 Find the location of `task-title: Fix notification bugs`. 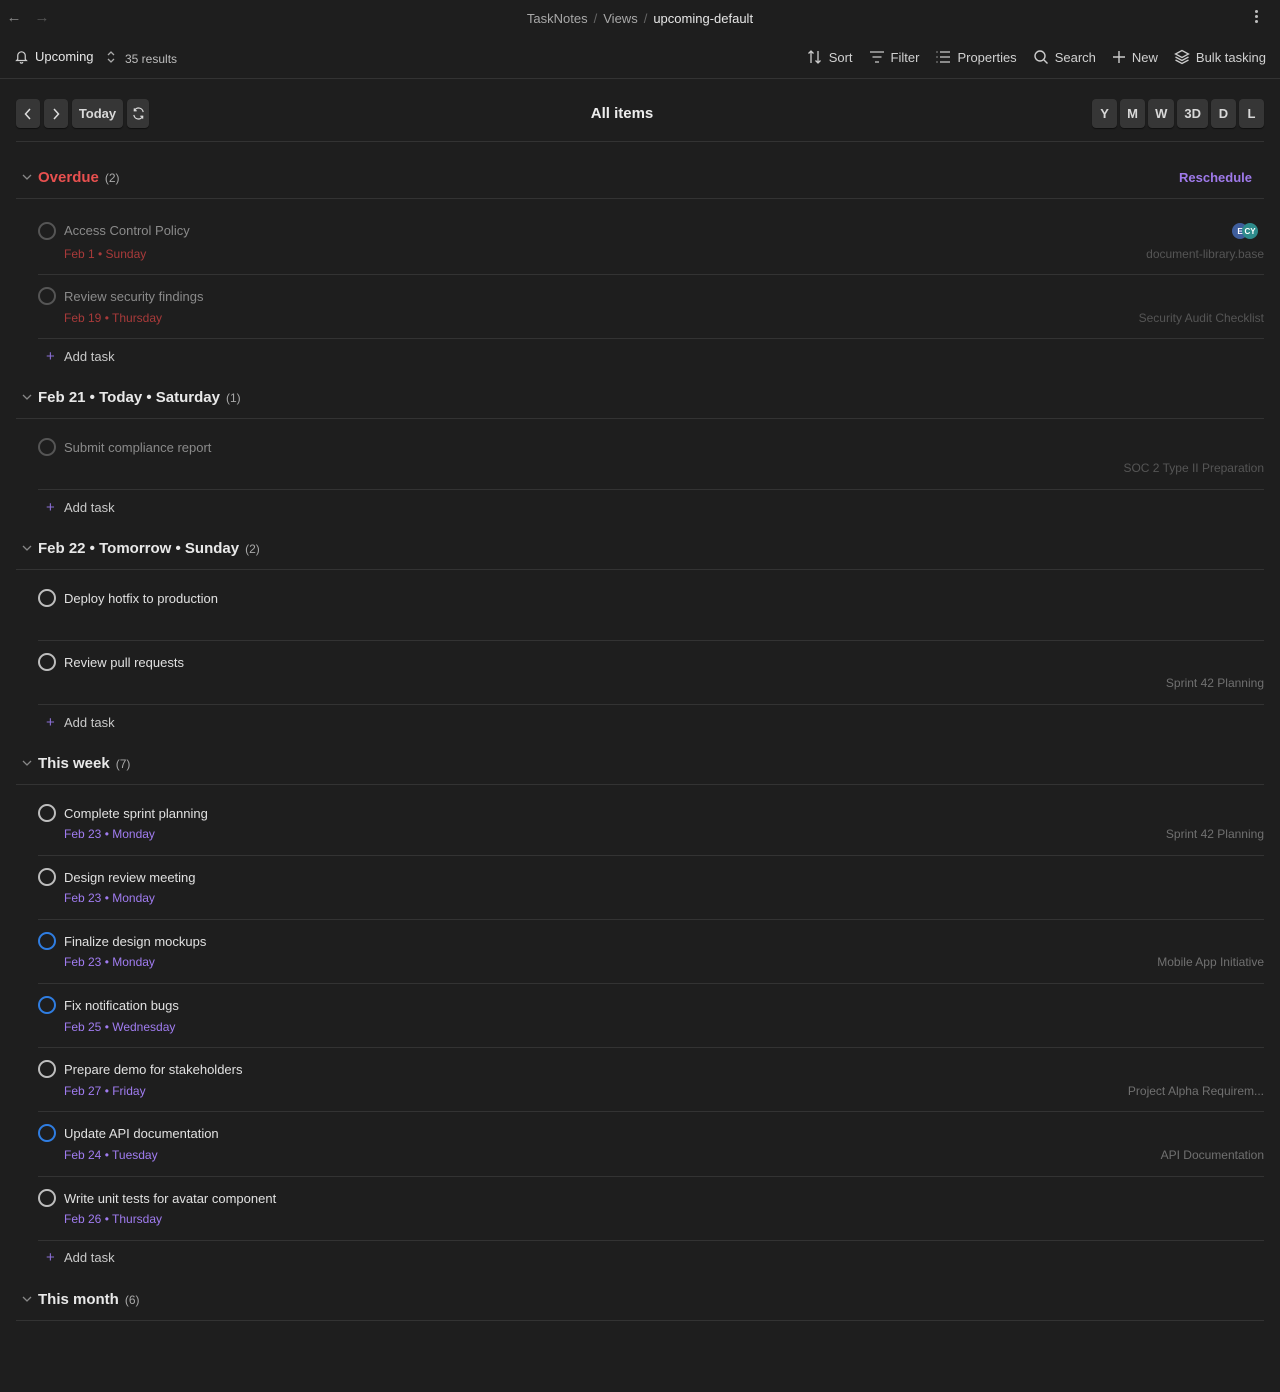

task-title: Fix notification bugs is located at coordinates (121, 1005).